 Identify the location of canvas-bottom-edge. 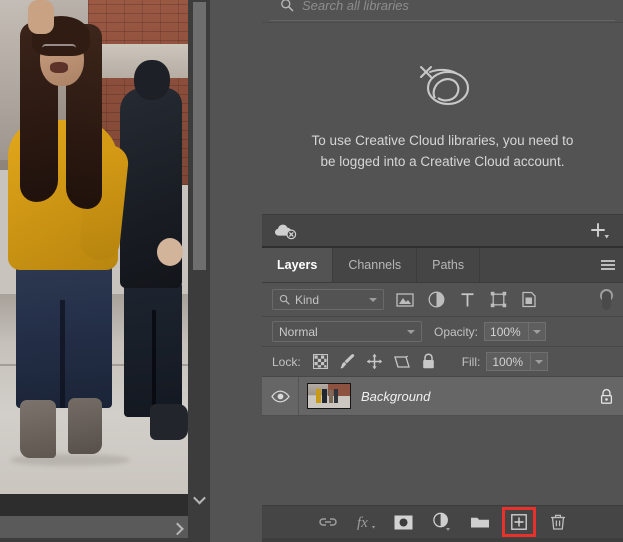
(105, 540).